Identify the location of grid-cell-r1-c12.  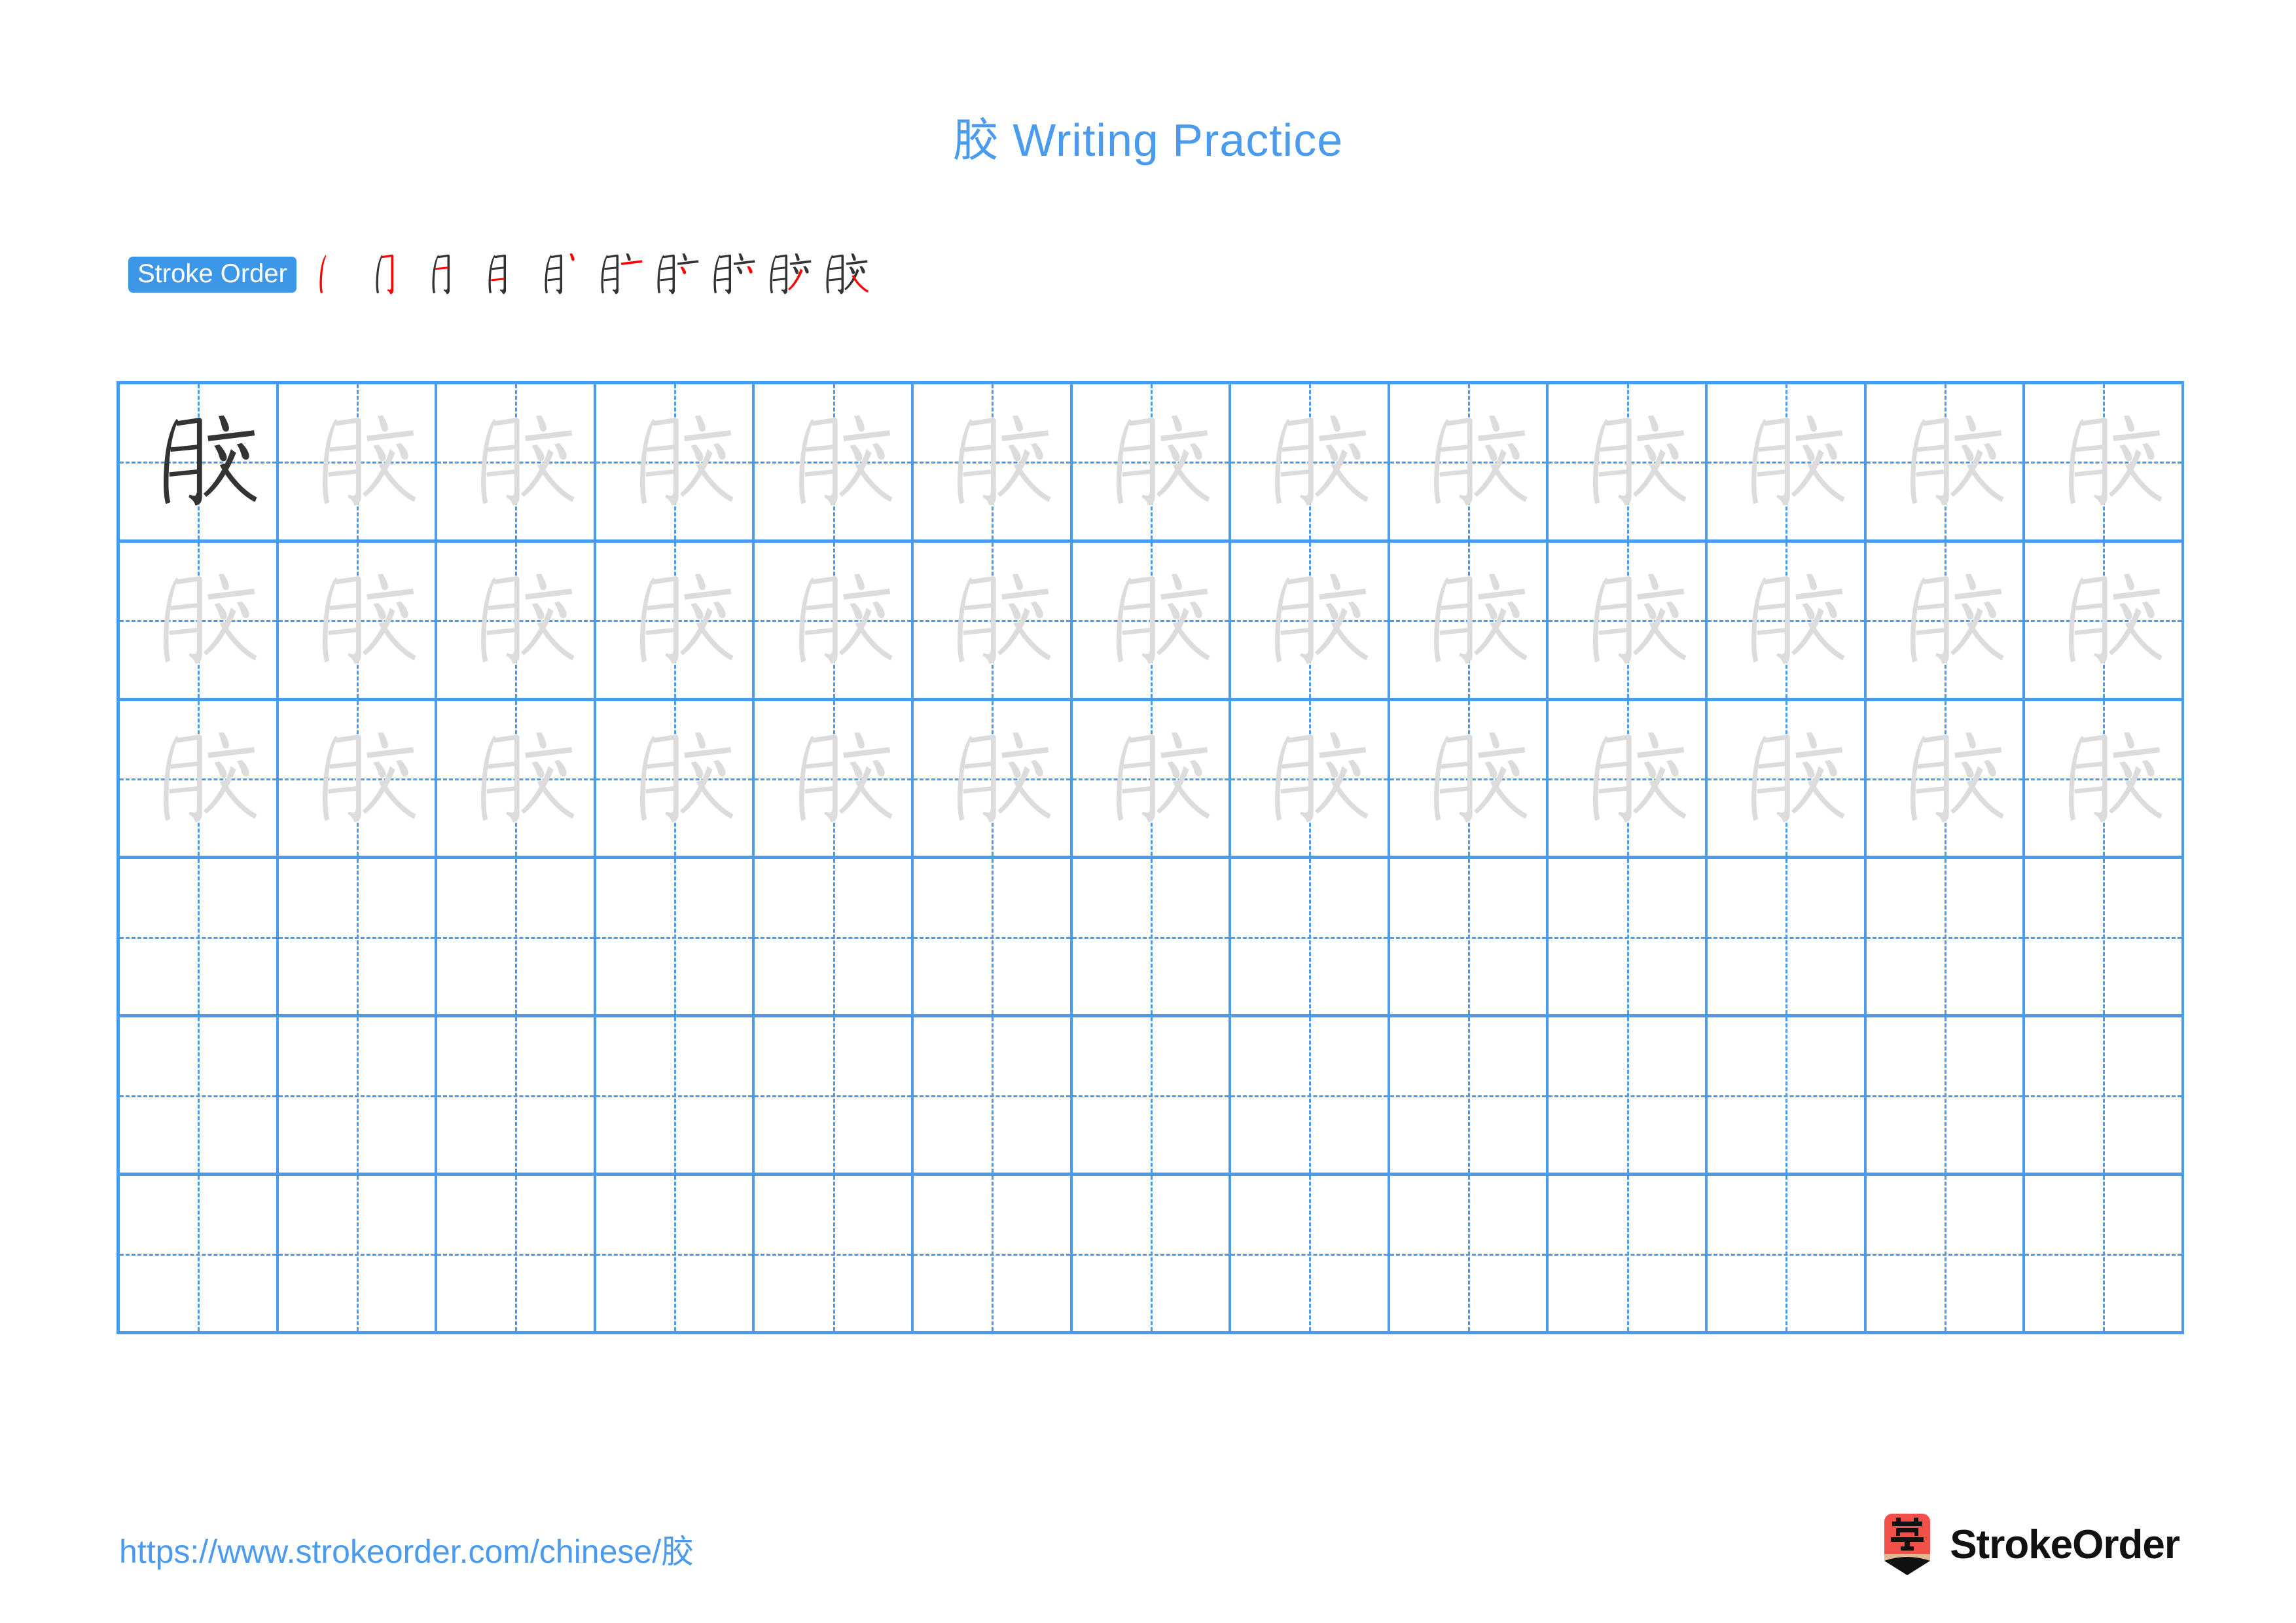
(1946, 461).